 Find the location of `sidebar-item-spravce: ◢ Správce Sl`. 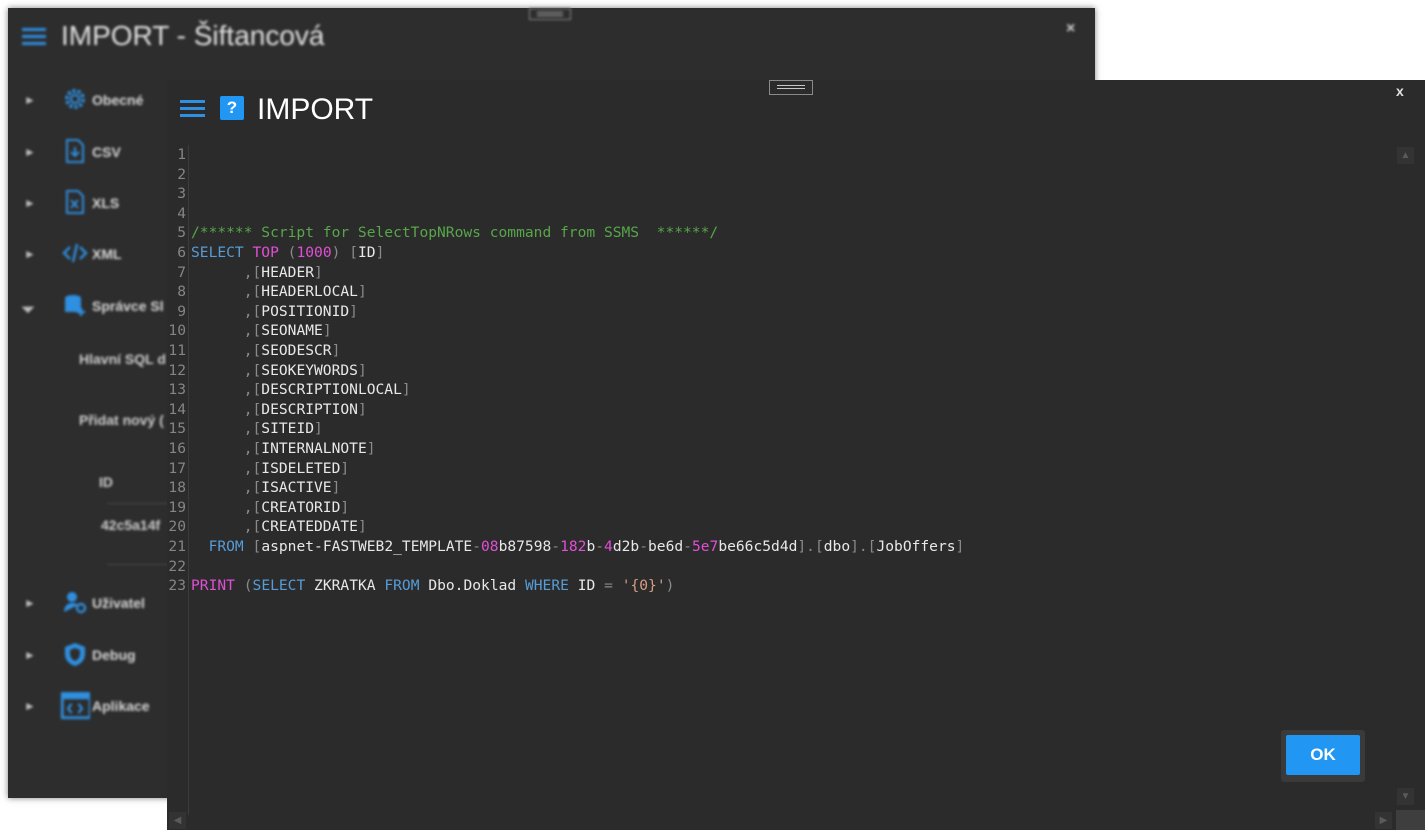

sidebar-item-spravce: ◢ Správce Sl is located at coordinates (93, 307).